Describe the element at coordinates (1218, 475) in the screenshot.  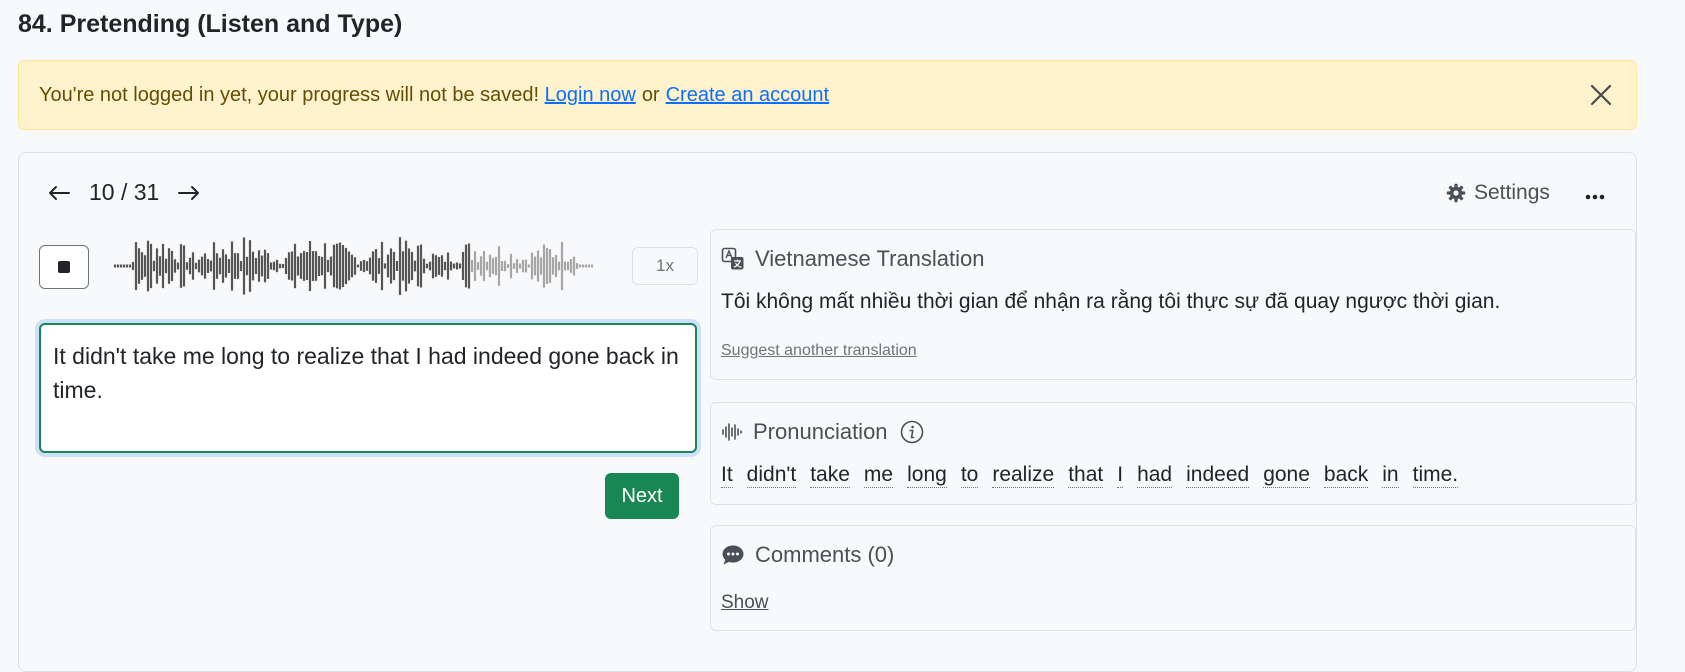
I see `pronunciation-word: indeed` at that location.